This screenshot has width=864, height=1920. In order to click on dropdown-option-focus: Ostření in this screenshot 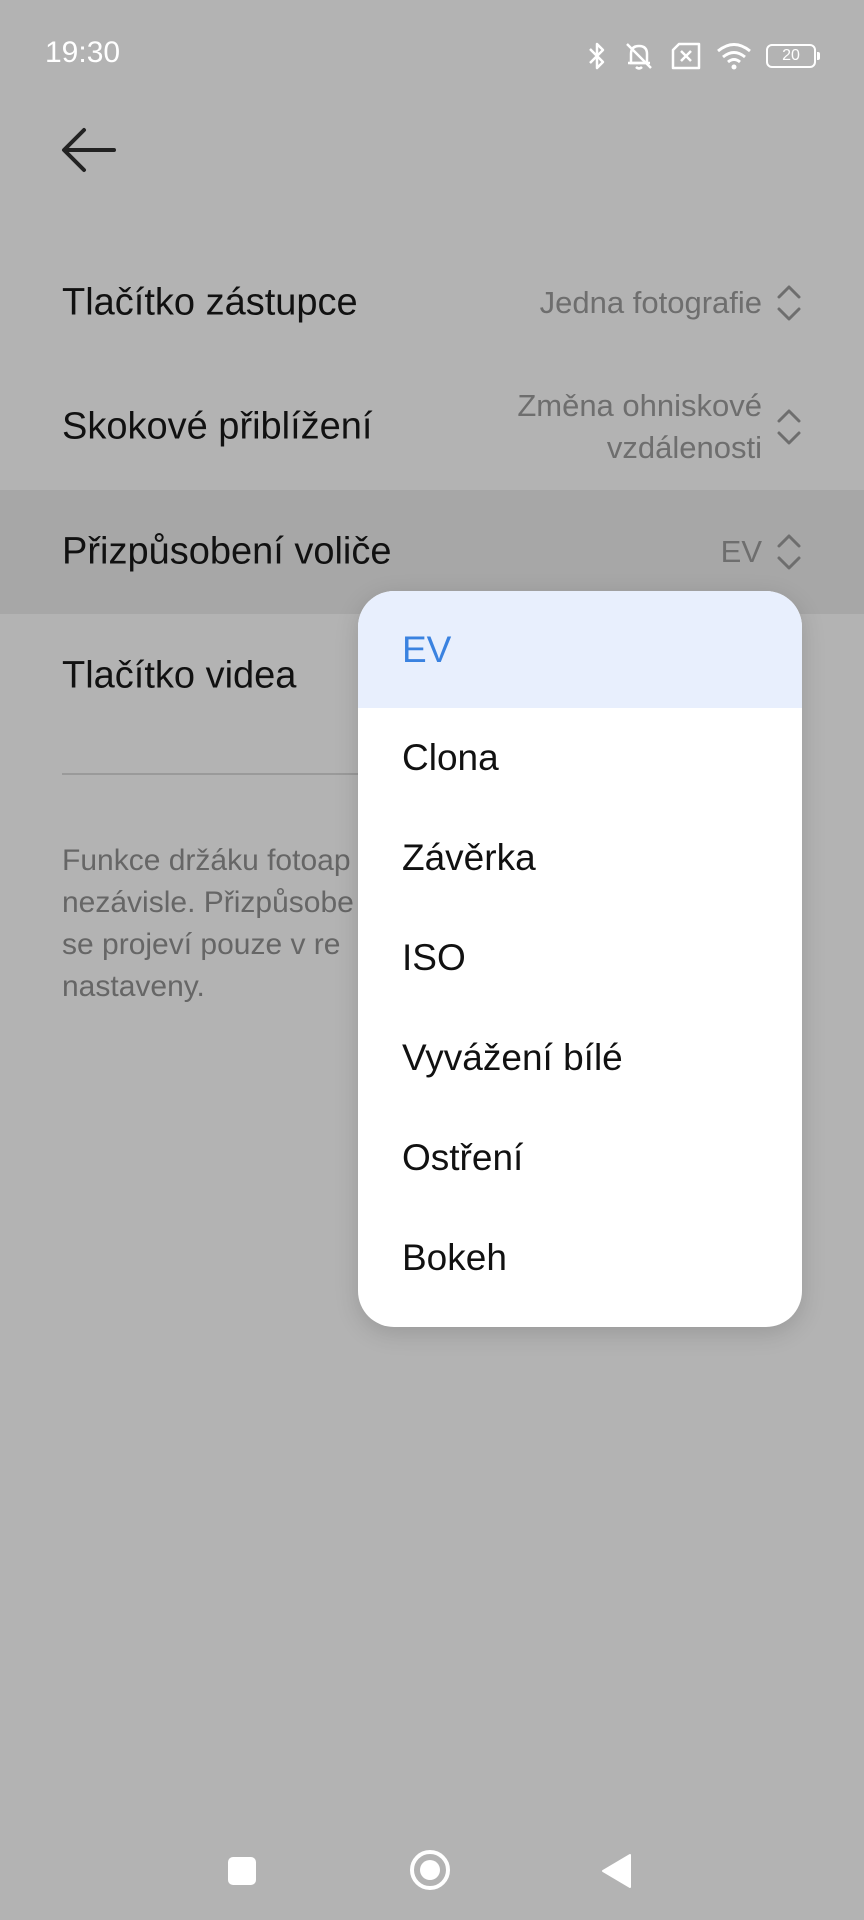, I will do `click(580, 1158)`.